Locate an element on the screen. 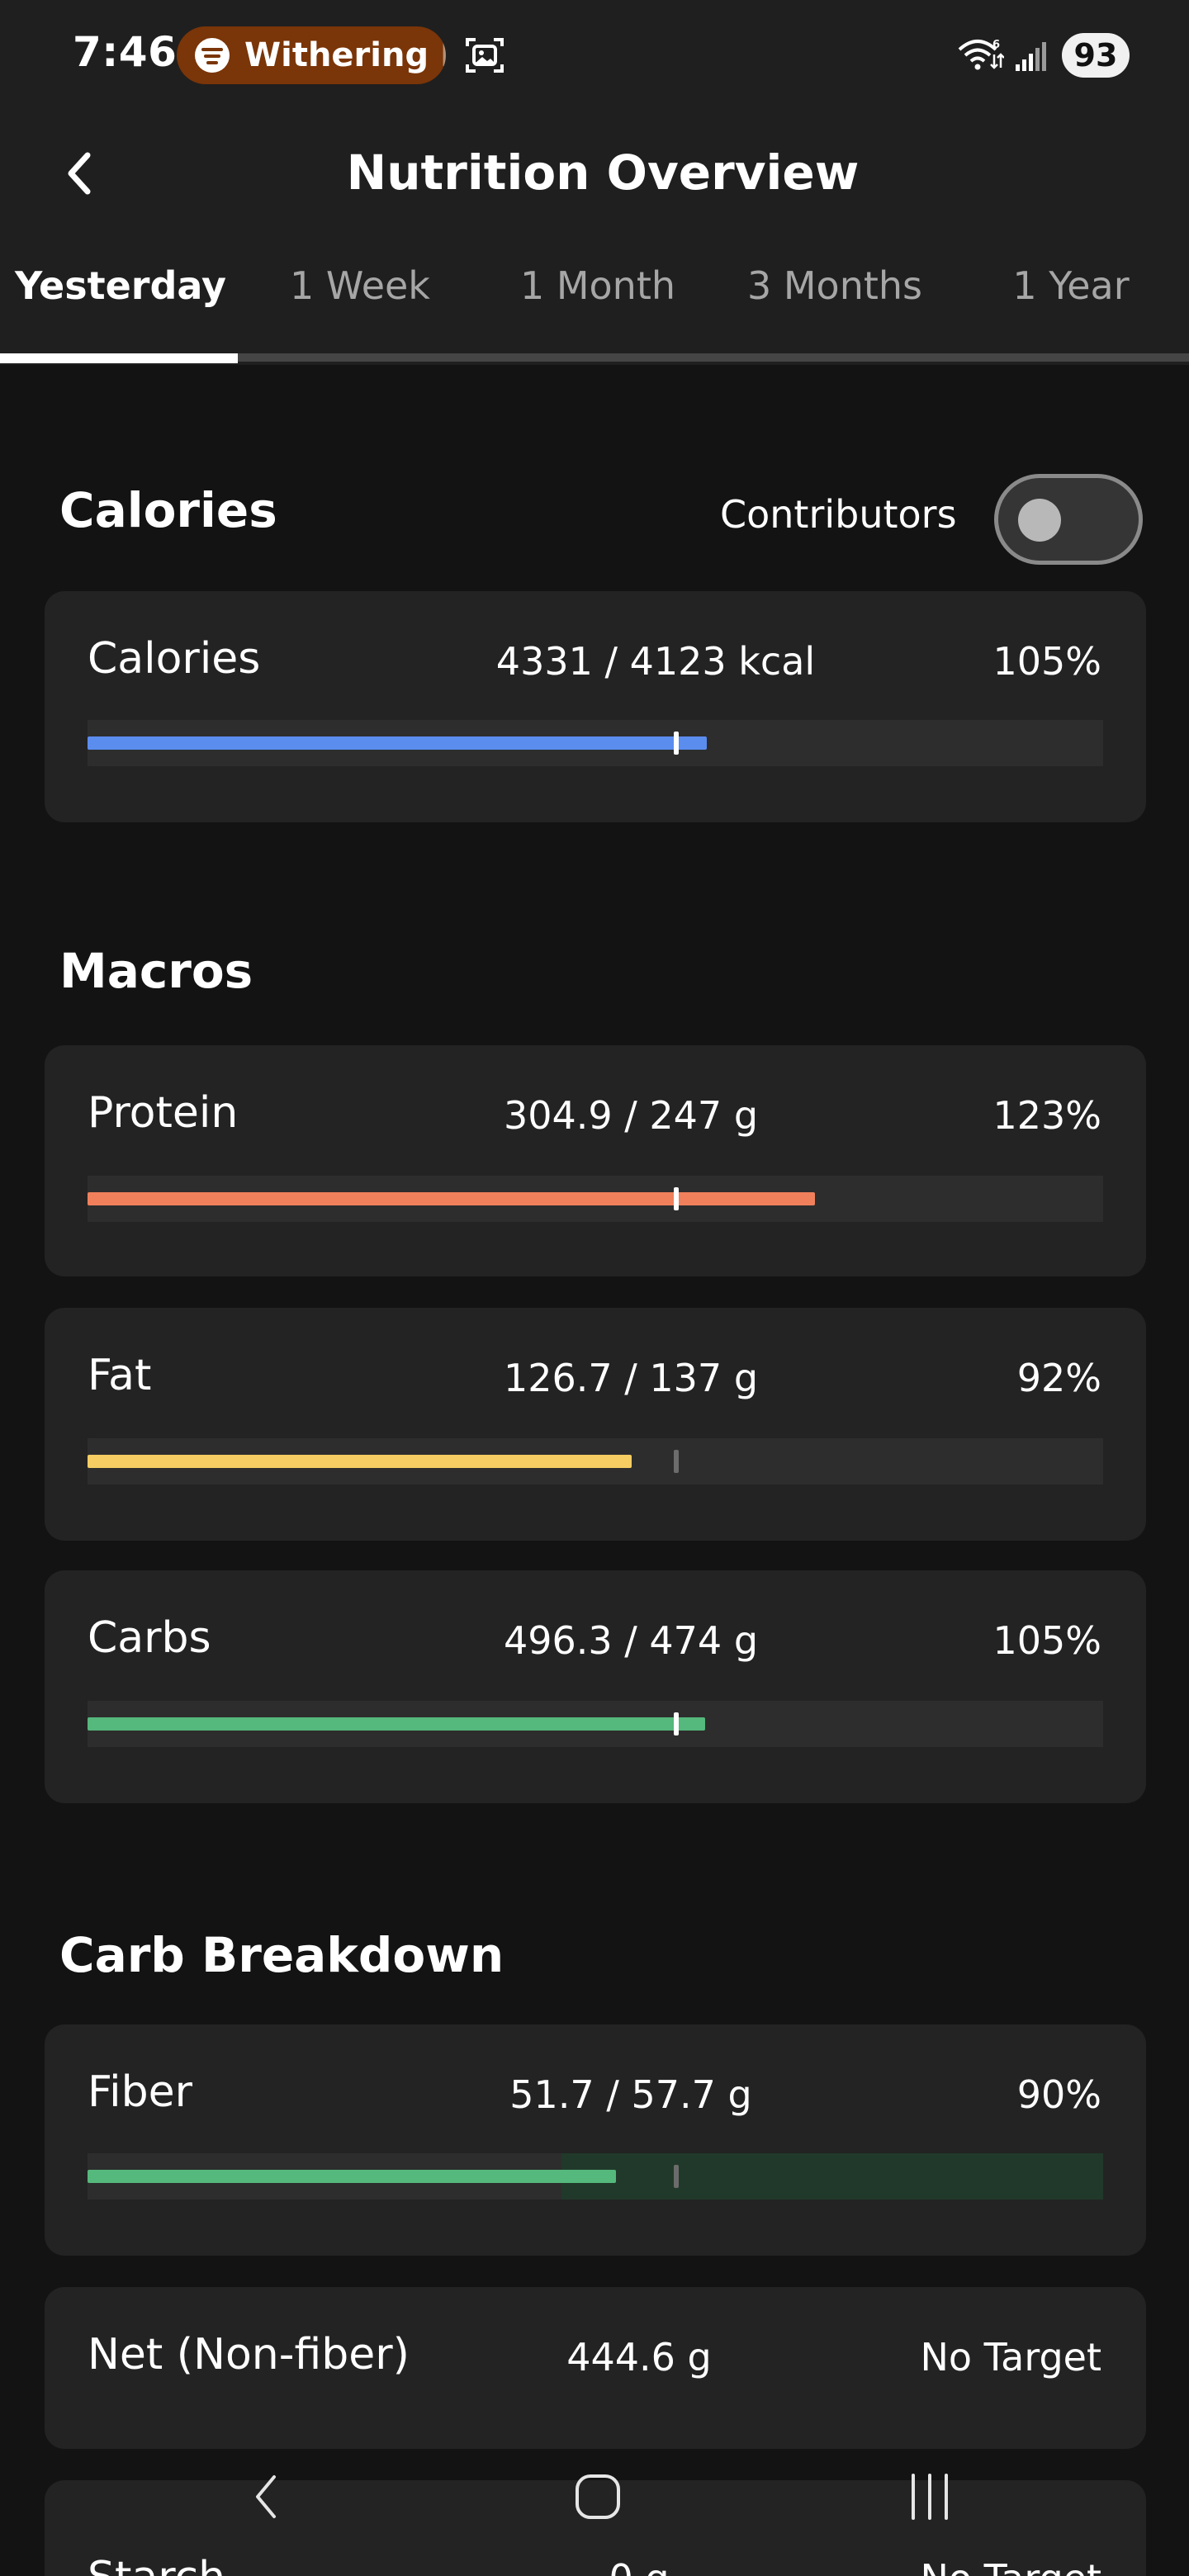 This screenshot has height=2576, width=1189. period-tabs: Yesterday 1 Week 1 Month 3 Months 1 Year is located at coordinates (594, 289).